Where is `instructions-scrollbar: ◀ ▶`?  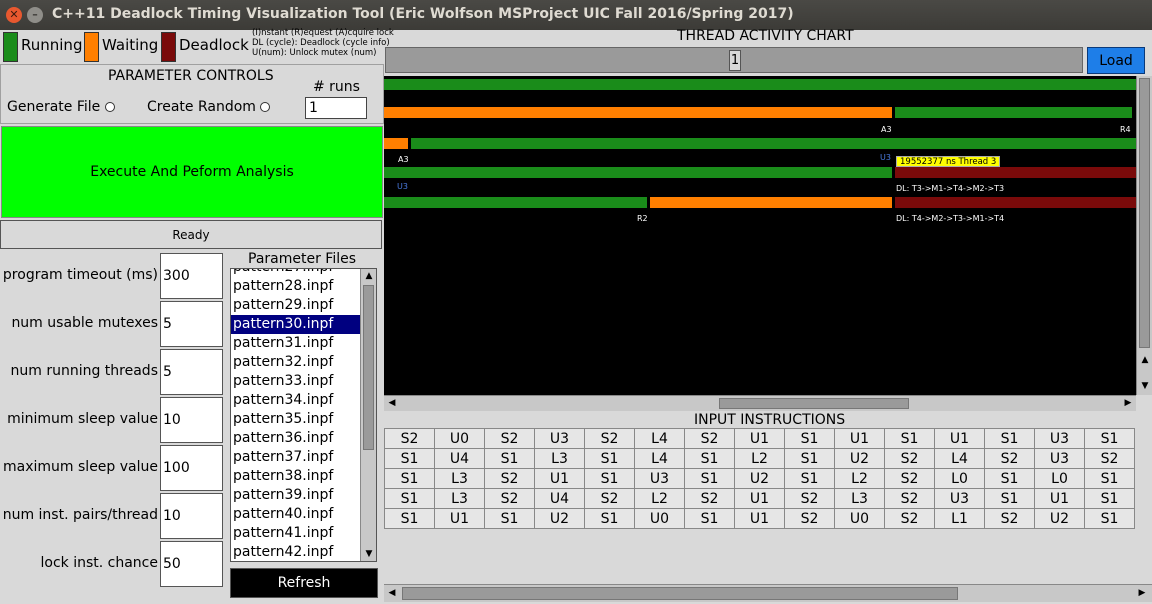
instructions-scrollbar: ◀ ▶ is located at coordinates (768, 593).